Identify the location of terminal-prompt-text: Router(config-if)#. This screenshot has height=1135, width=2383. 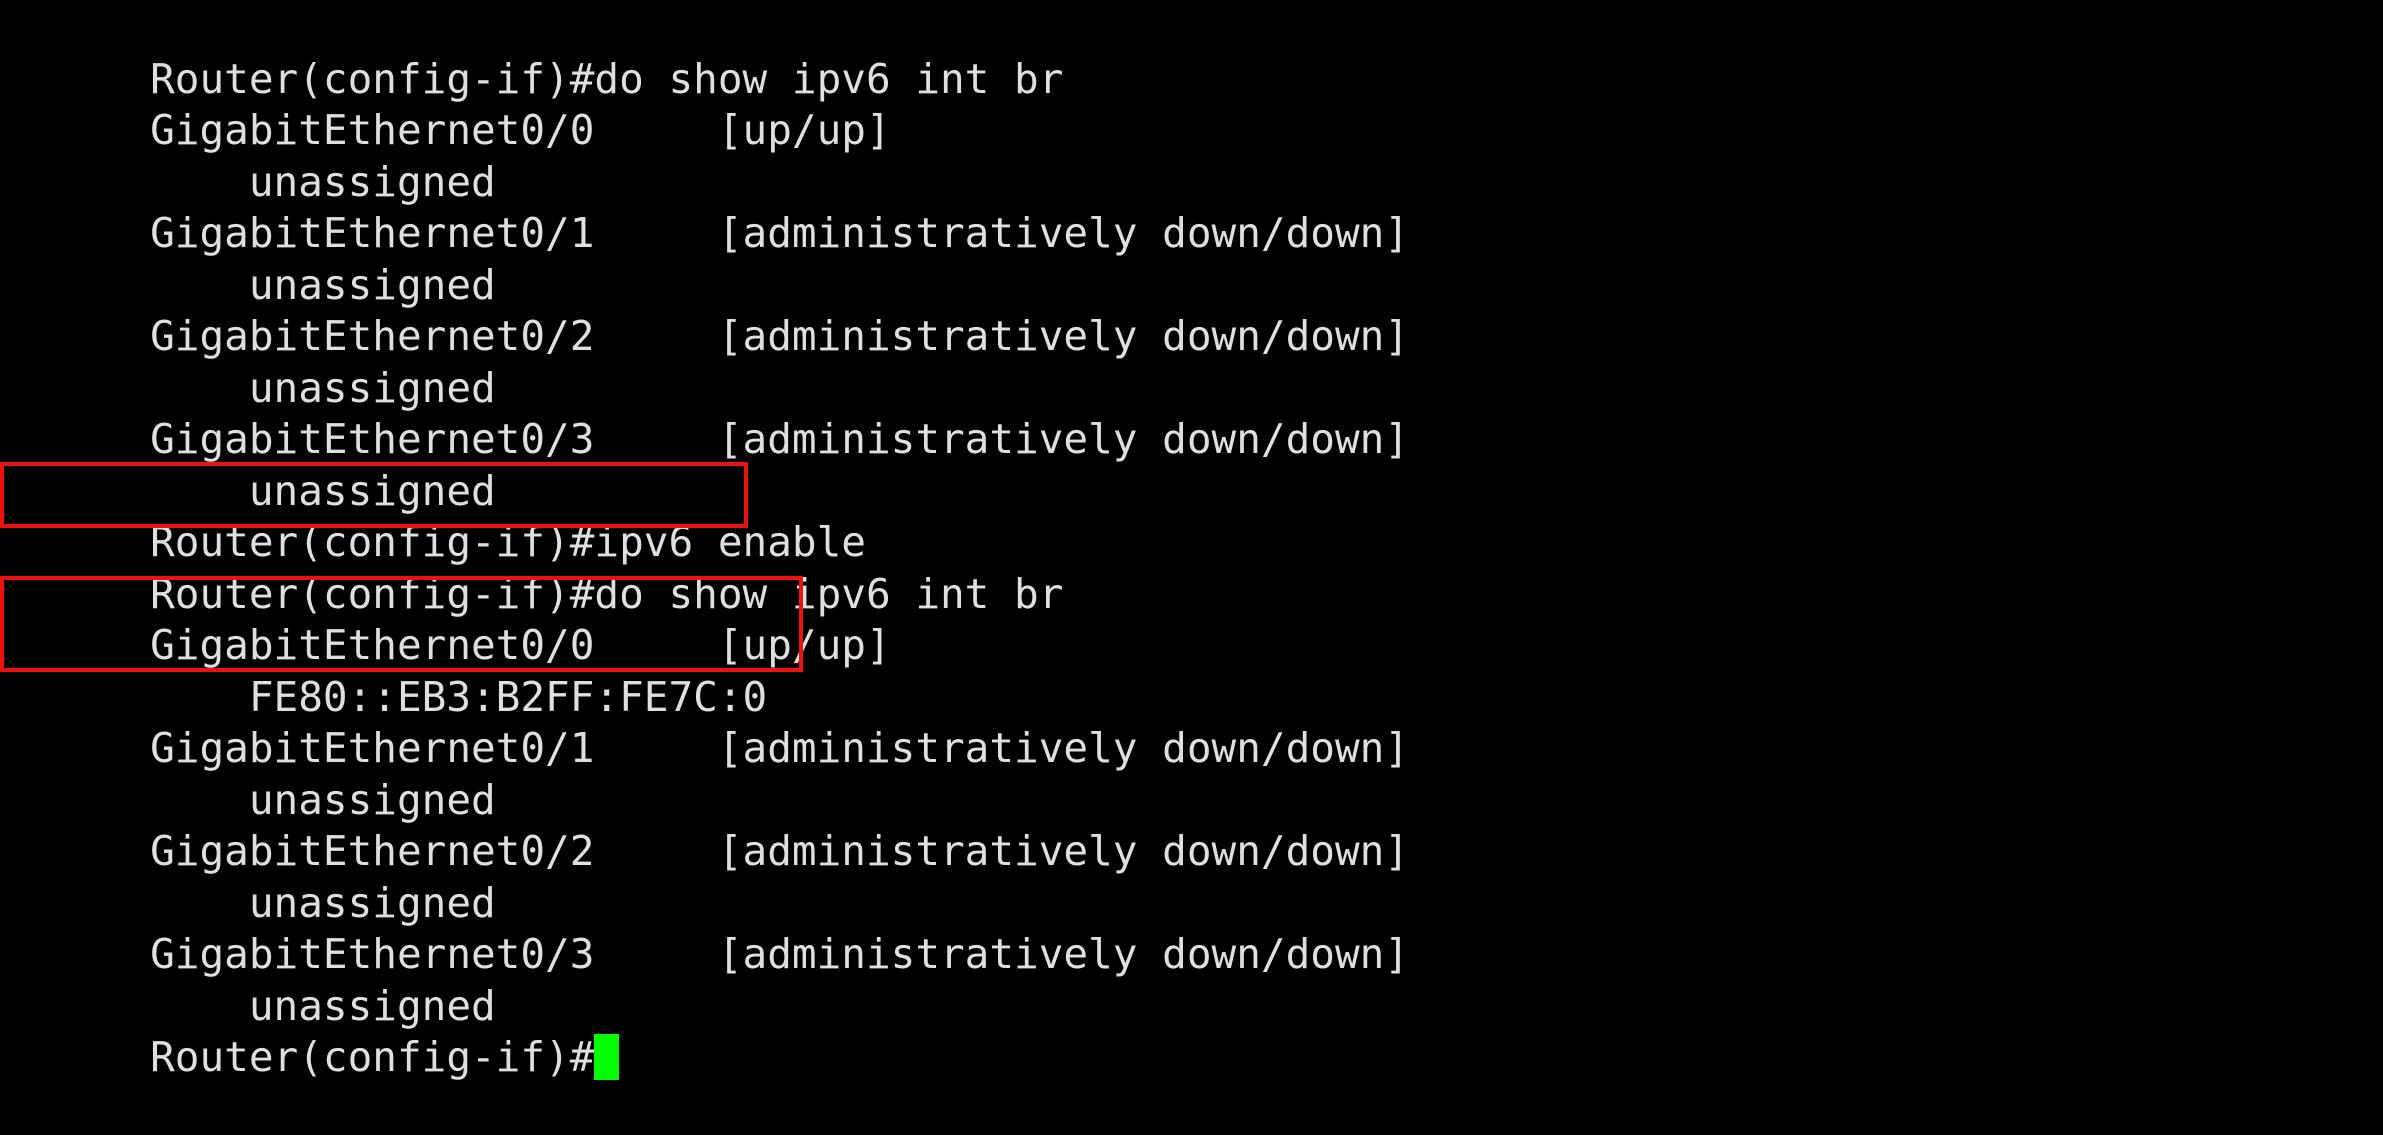
(372, 1057).